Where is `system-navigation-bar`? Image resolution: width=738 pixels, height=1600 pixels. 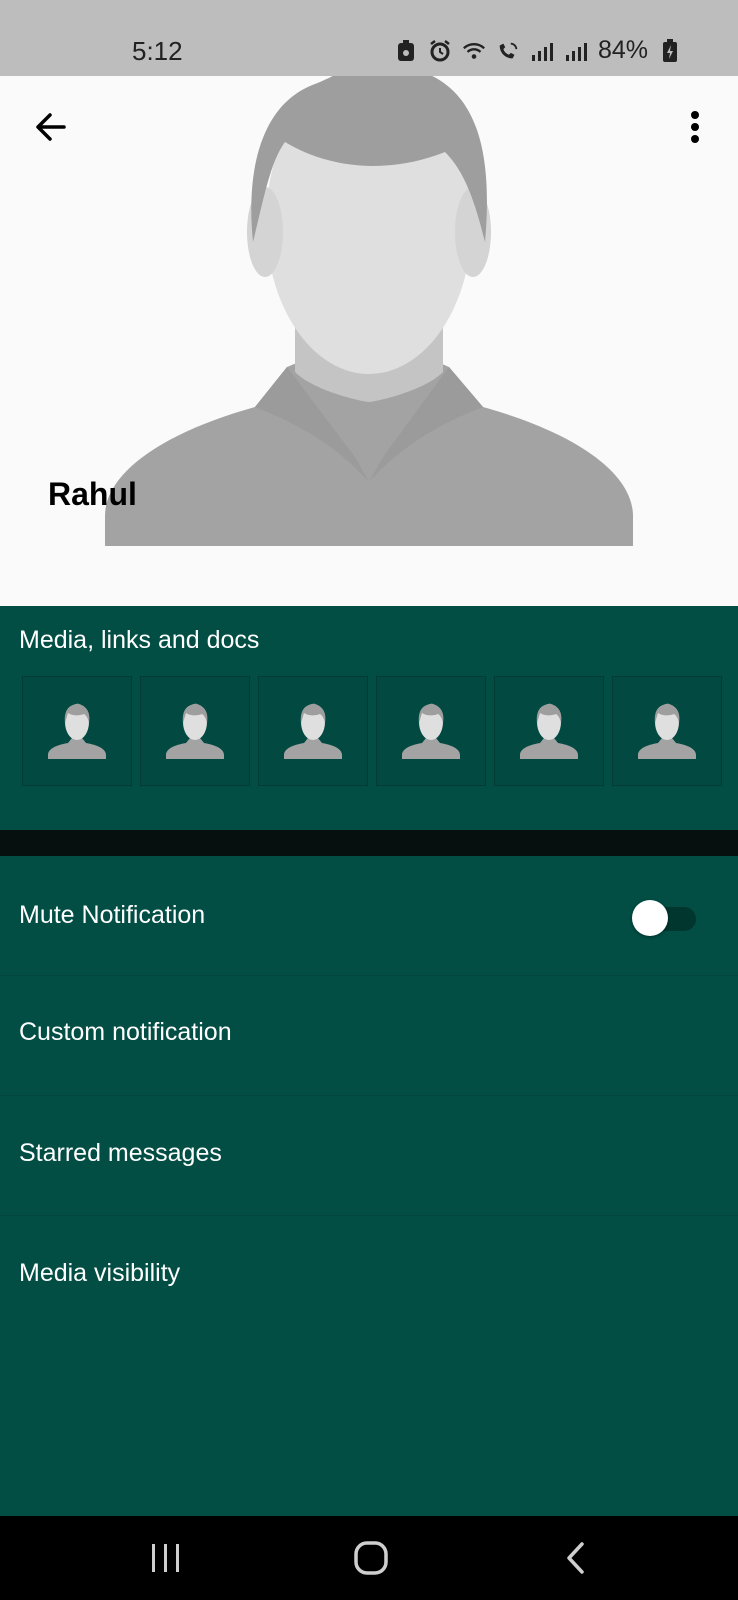
system-navigation-bar is located at coordinates (369, 1558).